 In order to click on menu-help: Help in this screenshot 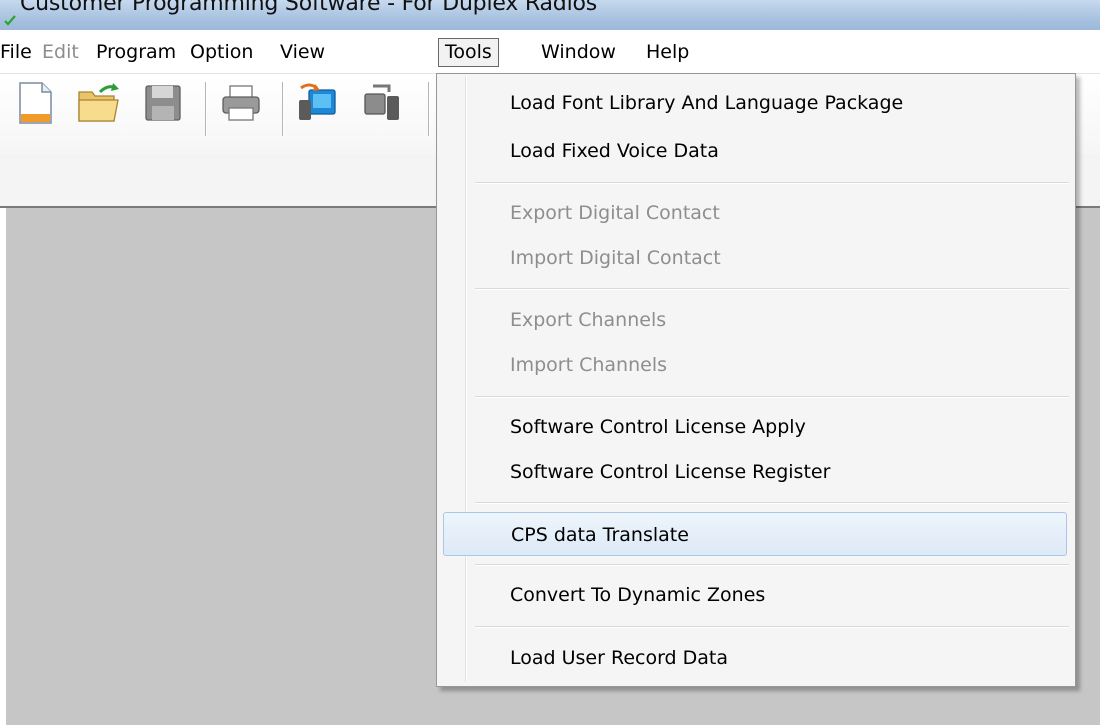, I will do `click(667, 52)`.